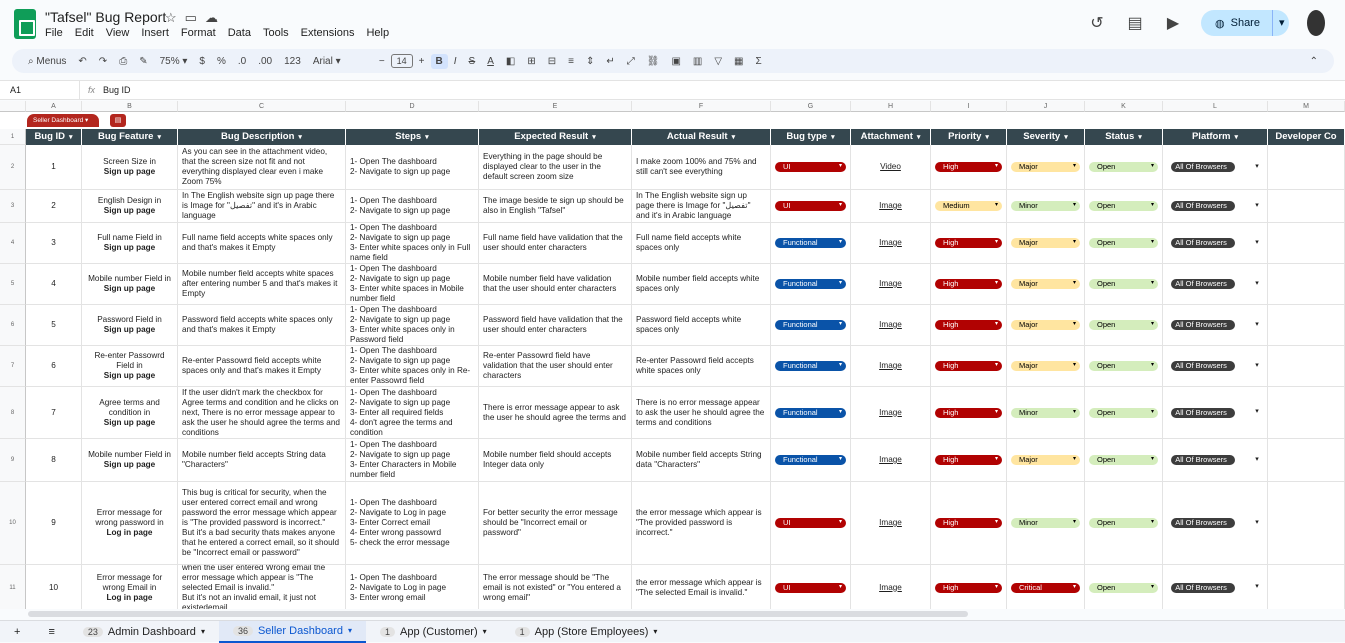  I want to click on cell-bug-id: 5, so click(54, 325).